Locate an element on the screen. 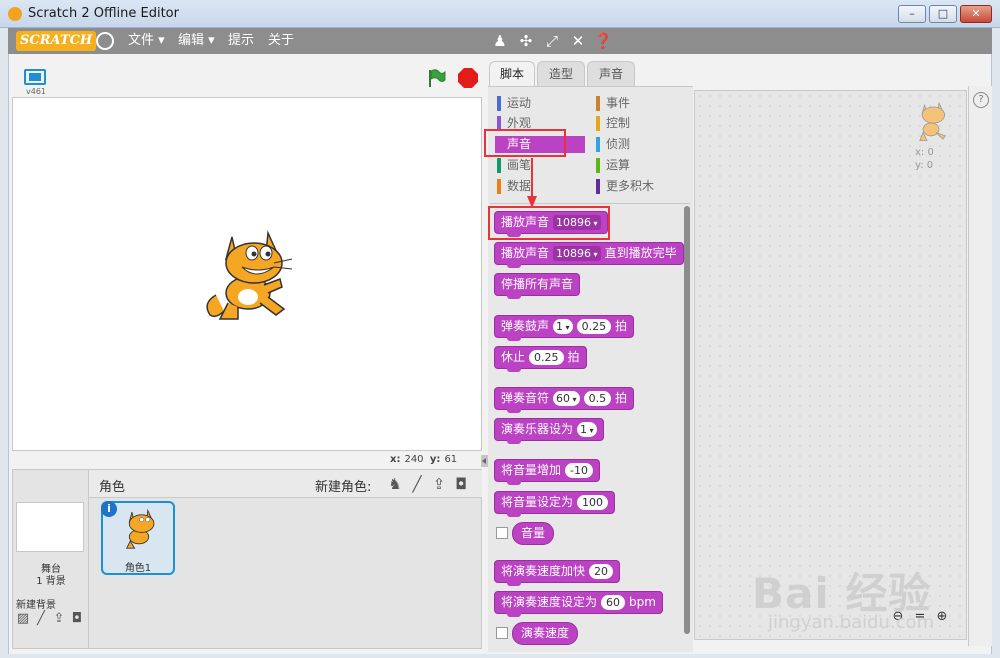 The image size is (1000, 658). tab-sounds: 声音 is located at coordinates (611, 73).